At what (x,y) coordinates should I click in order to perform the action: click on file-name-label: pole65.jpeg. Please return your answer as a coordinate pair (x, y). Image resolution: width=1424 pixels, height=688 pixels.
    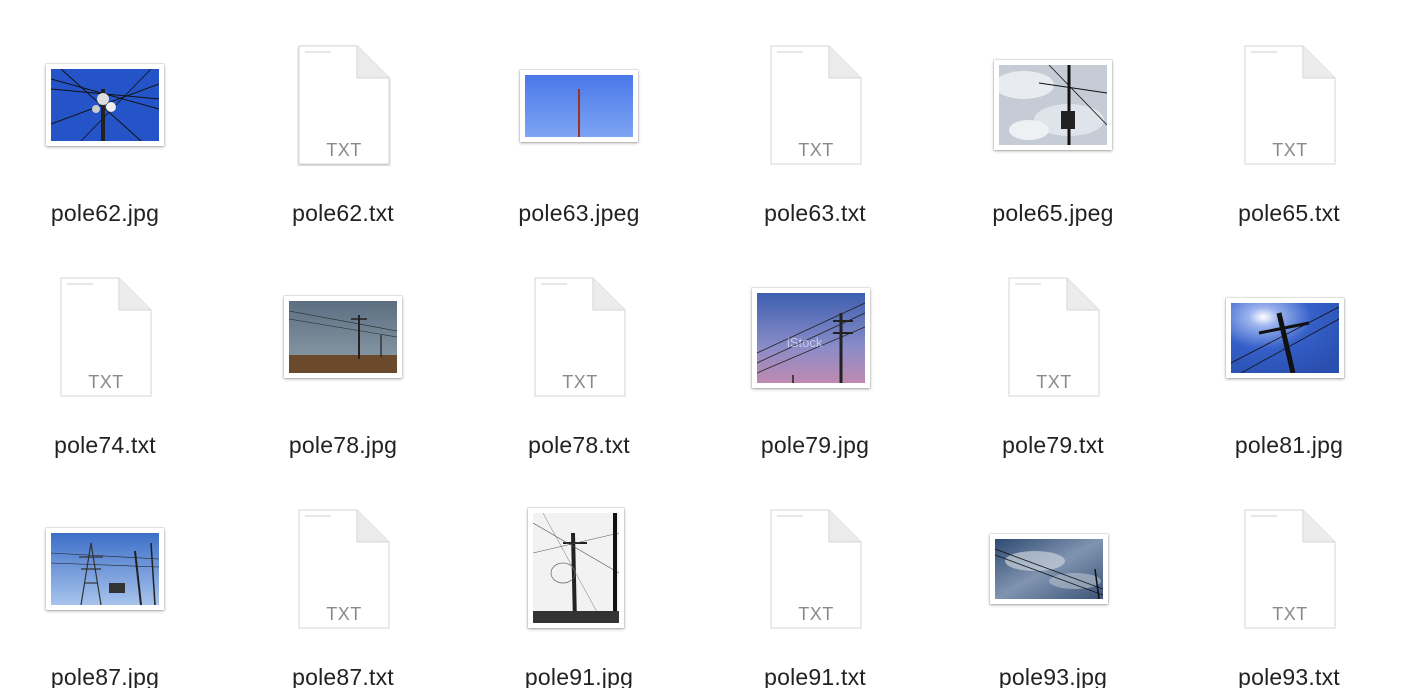
    Looking at the image, I should click on (1053, 213).